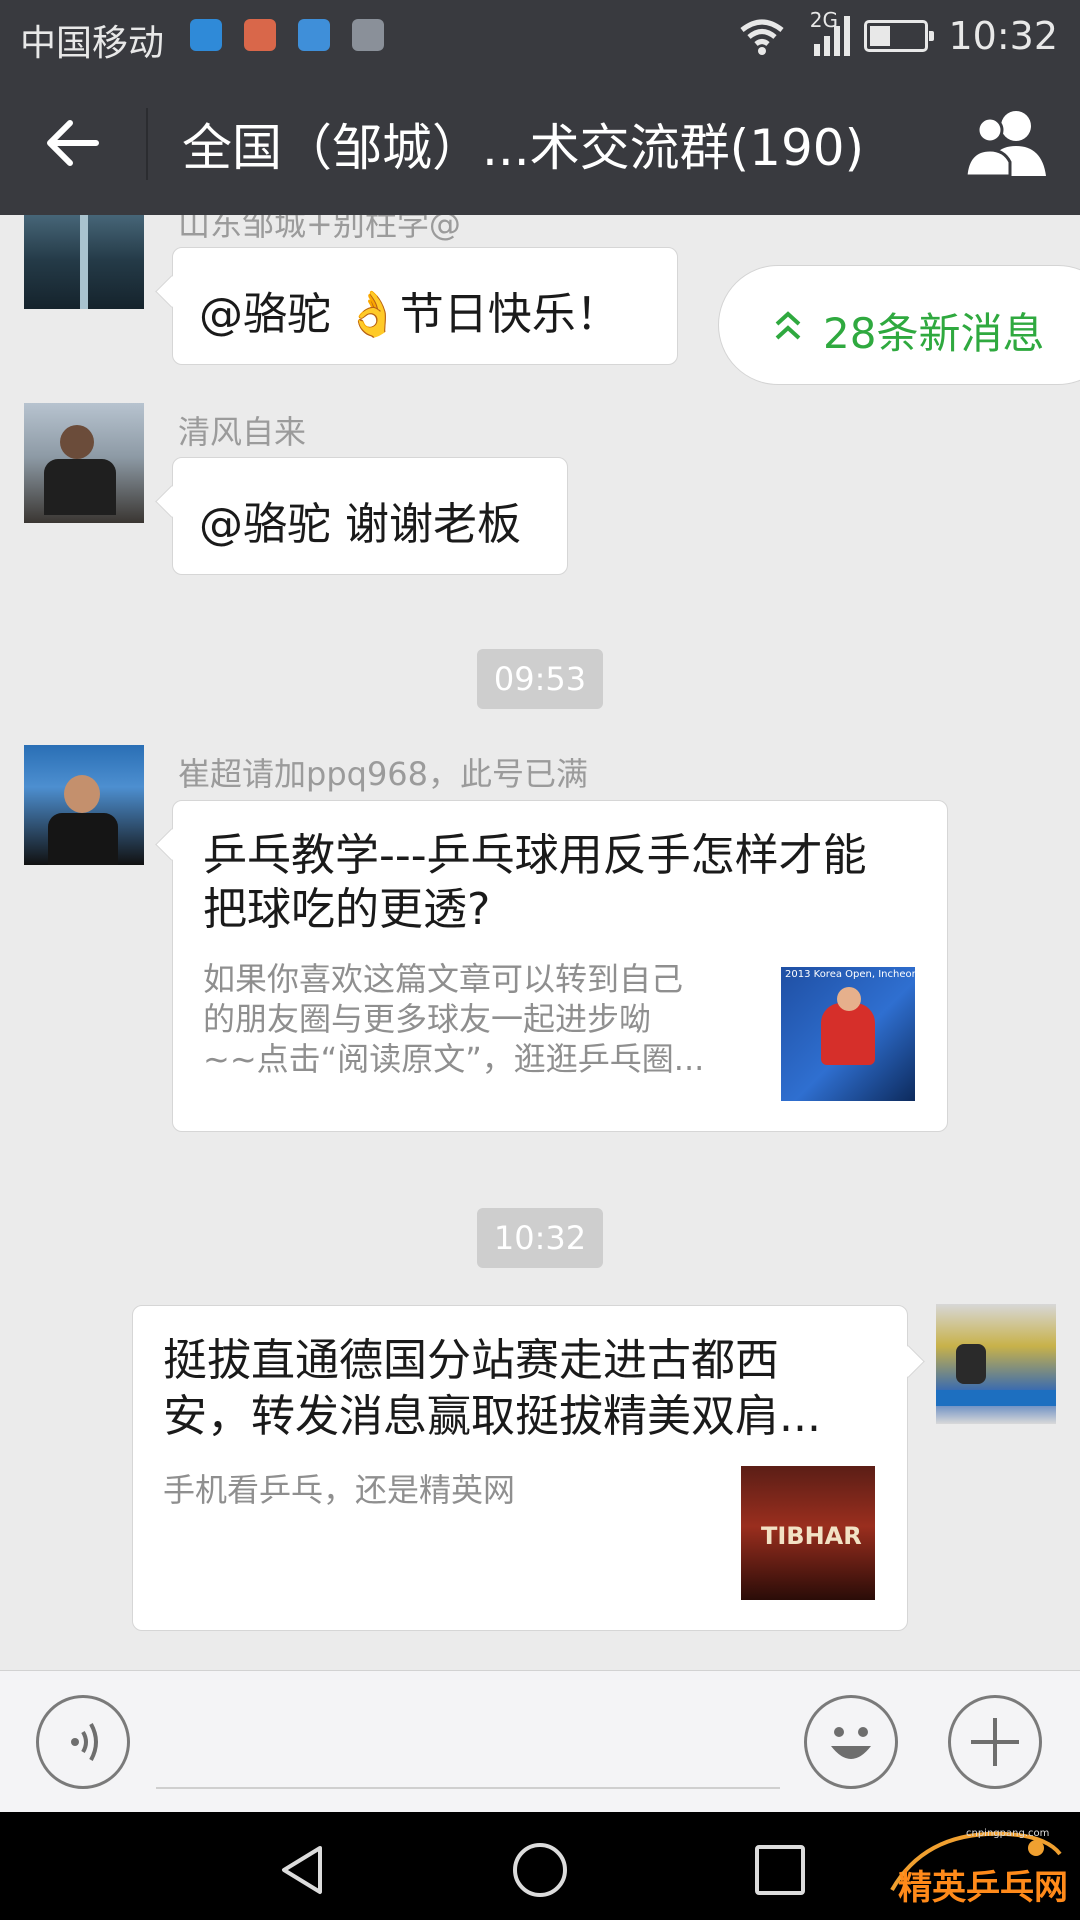 The width and height of the screenshot is (1080, 1920). What do you see at coordinates (1003, 36) in the screenshot?
I see `clock: 10:32` at bounding box center [1003, 36].